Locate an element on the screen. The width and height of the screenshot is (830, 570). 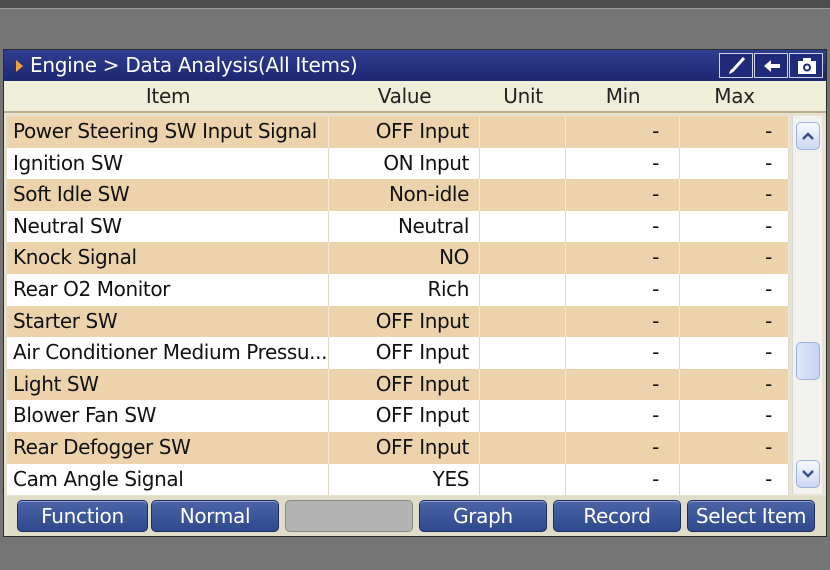
row-value-cell: YES is located at coordinates (404, 479).